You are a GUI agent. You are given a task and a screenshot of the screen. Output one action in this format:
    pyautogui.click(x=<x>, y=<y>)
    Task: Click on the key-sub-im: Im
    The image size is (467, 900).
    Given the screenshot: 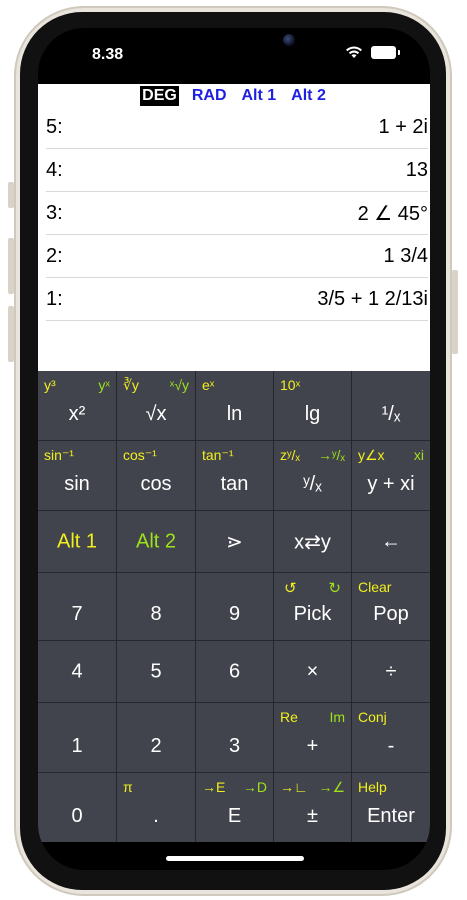 What is the action you would take?
    pyautogui.click(x=337, y=717)
    